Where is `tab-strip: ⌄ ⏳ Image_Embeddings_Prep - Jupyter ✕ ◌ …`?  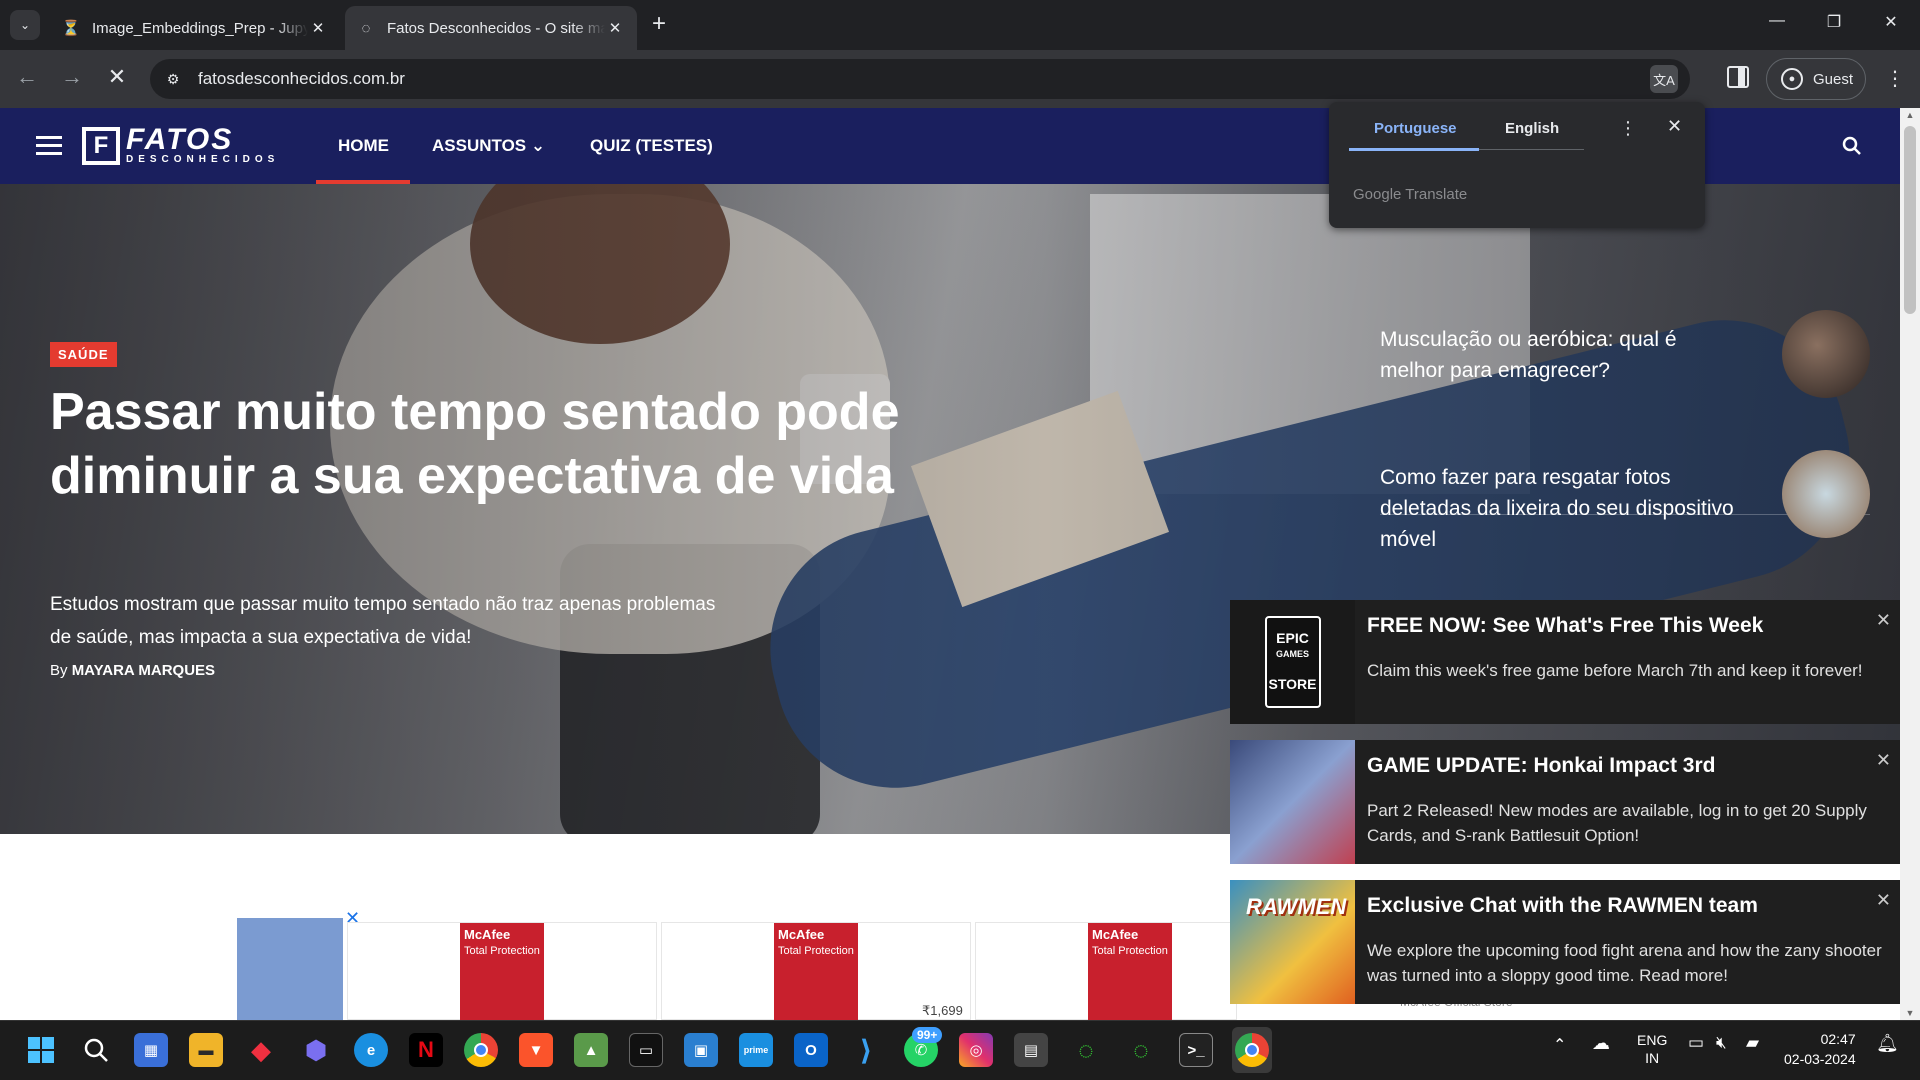 tab-strip: ⌄ ⏳ Image_Embeddings_Prep - Jupyter ✕ ◌ … is located at coordinates (960, 25).